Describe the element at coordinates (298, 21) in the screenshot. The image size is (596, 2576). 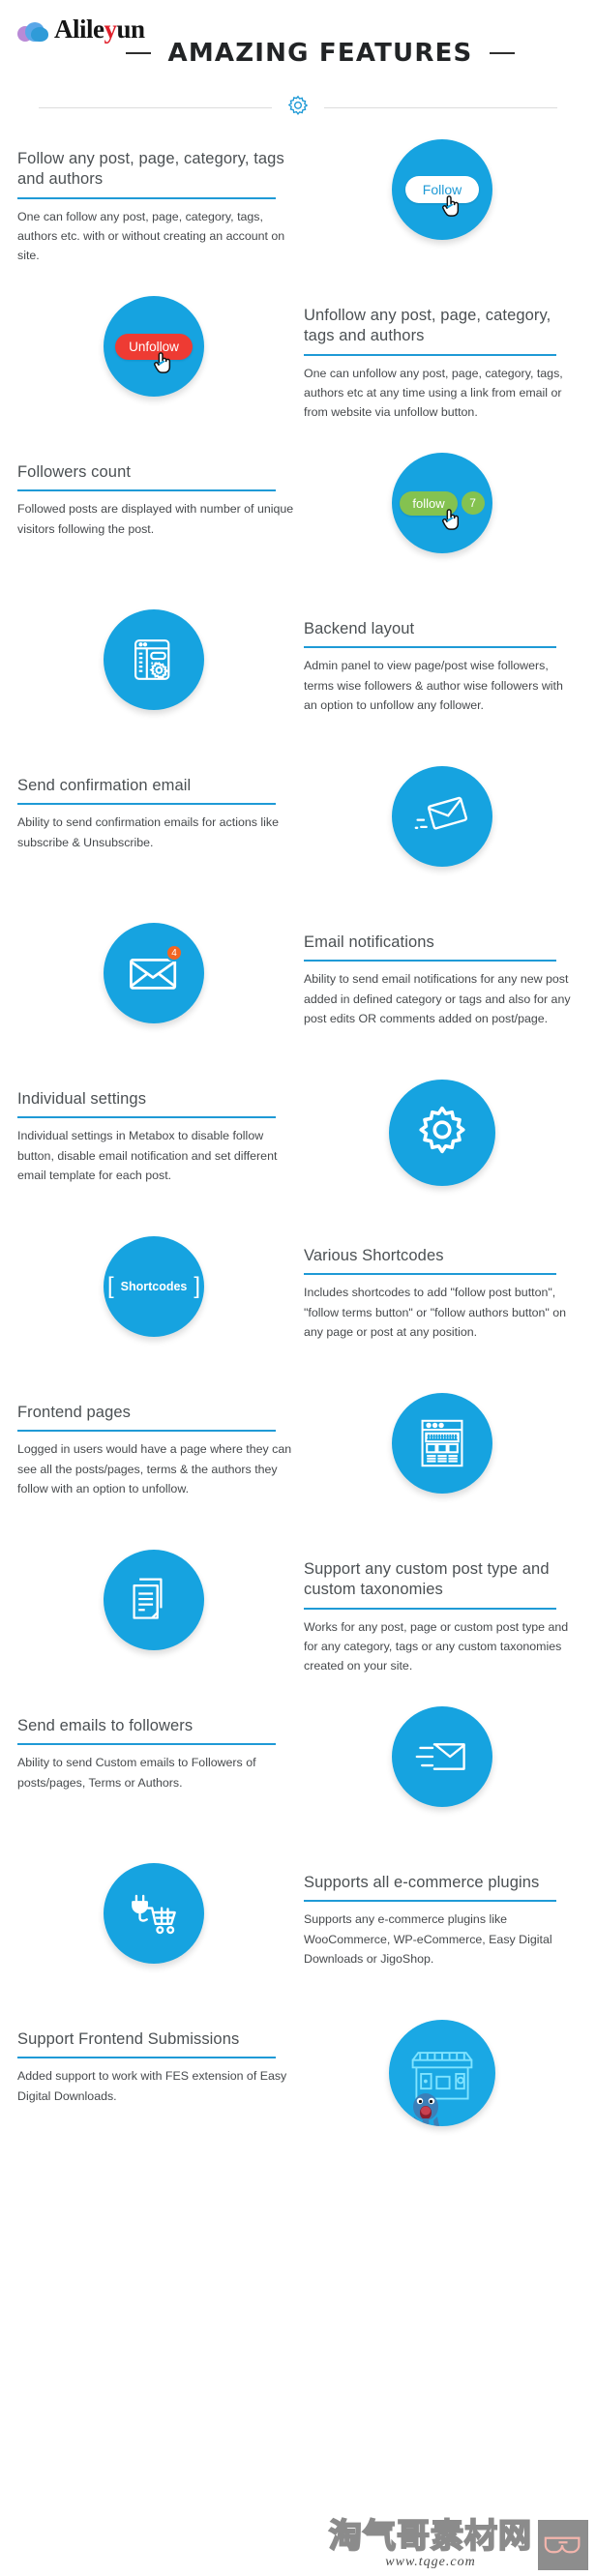
I see `brand-bar: Alileyun` at that location.